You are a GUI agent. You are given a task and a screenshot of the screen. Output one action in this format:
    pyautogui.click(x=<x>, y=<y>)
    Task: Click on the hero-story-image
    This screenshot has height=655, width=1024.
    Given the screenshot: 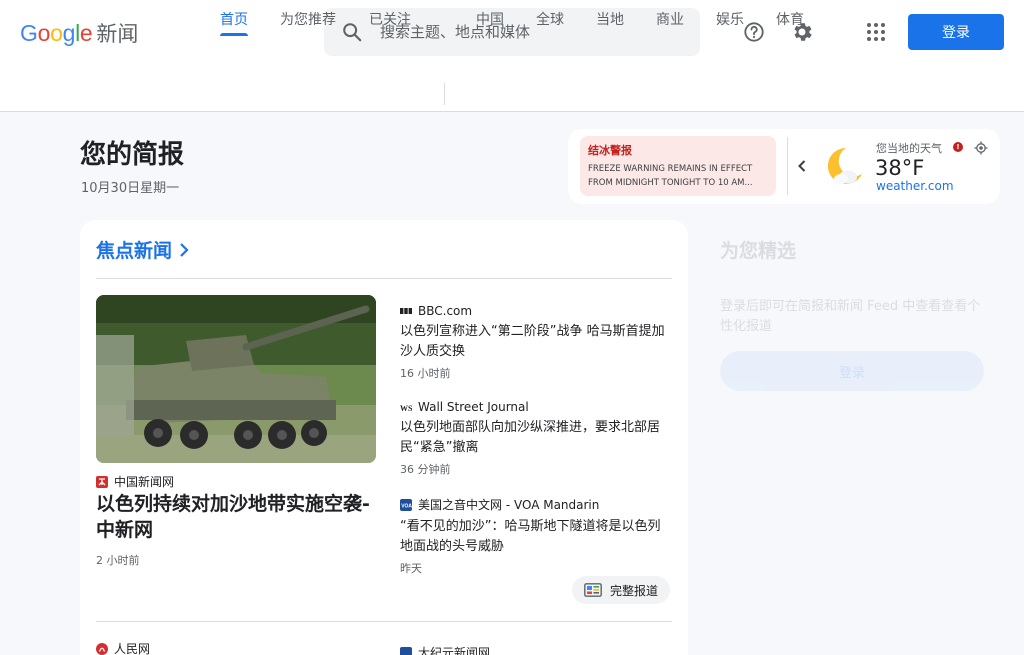 What is the action you would take?
    pyautogui.click(x=236, y=379)
    